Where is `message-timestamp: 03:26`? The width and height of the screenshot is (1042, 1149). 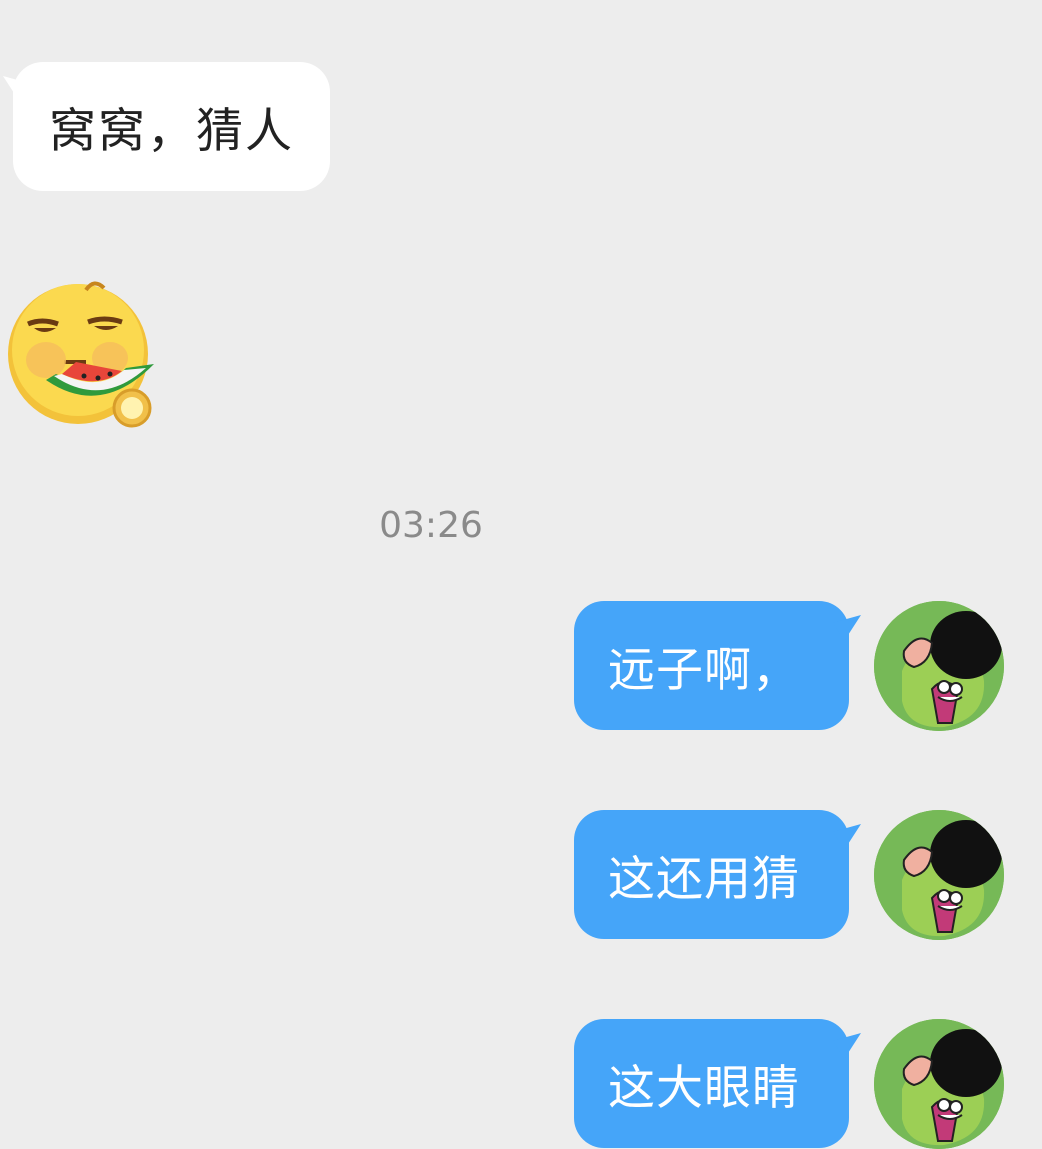 message-timestamp: 03:26 is located at coordinates (431, 525).